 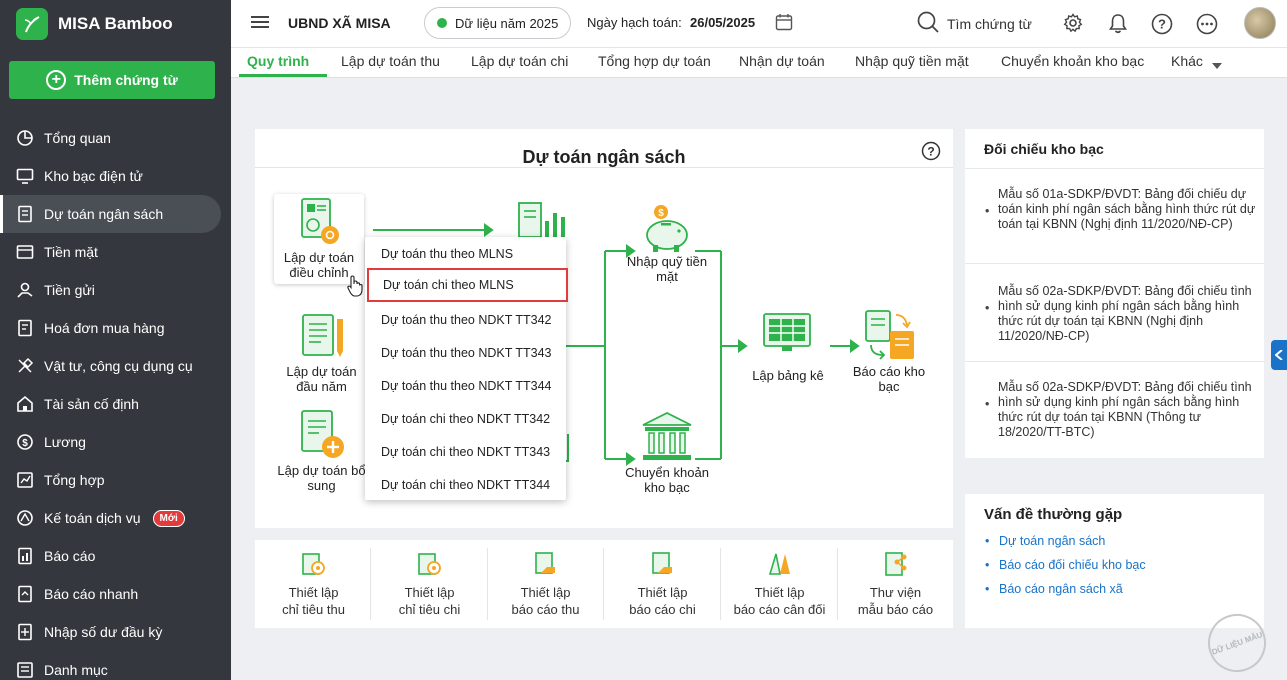 What do you see at coordinates (895, 584) in the screenshot?
I see `report-template-library: Thư viện mẫu báo cáo` at bounding box center [895, 584].